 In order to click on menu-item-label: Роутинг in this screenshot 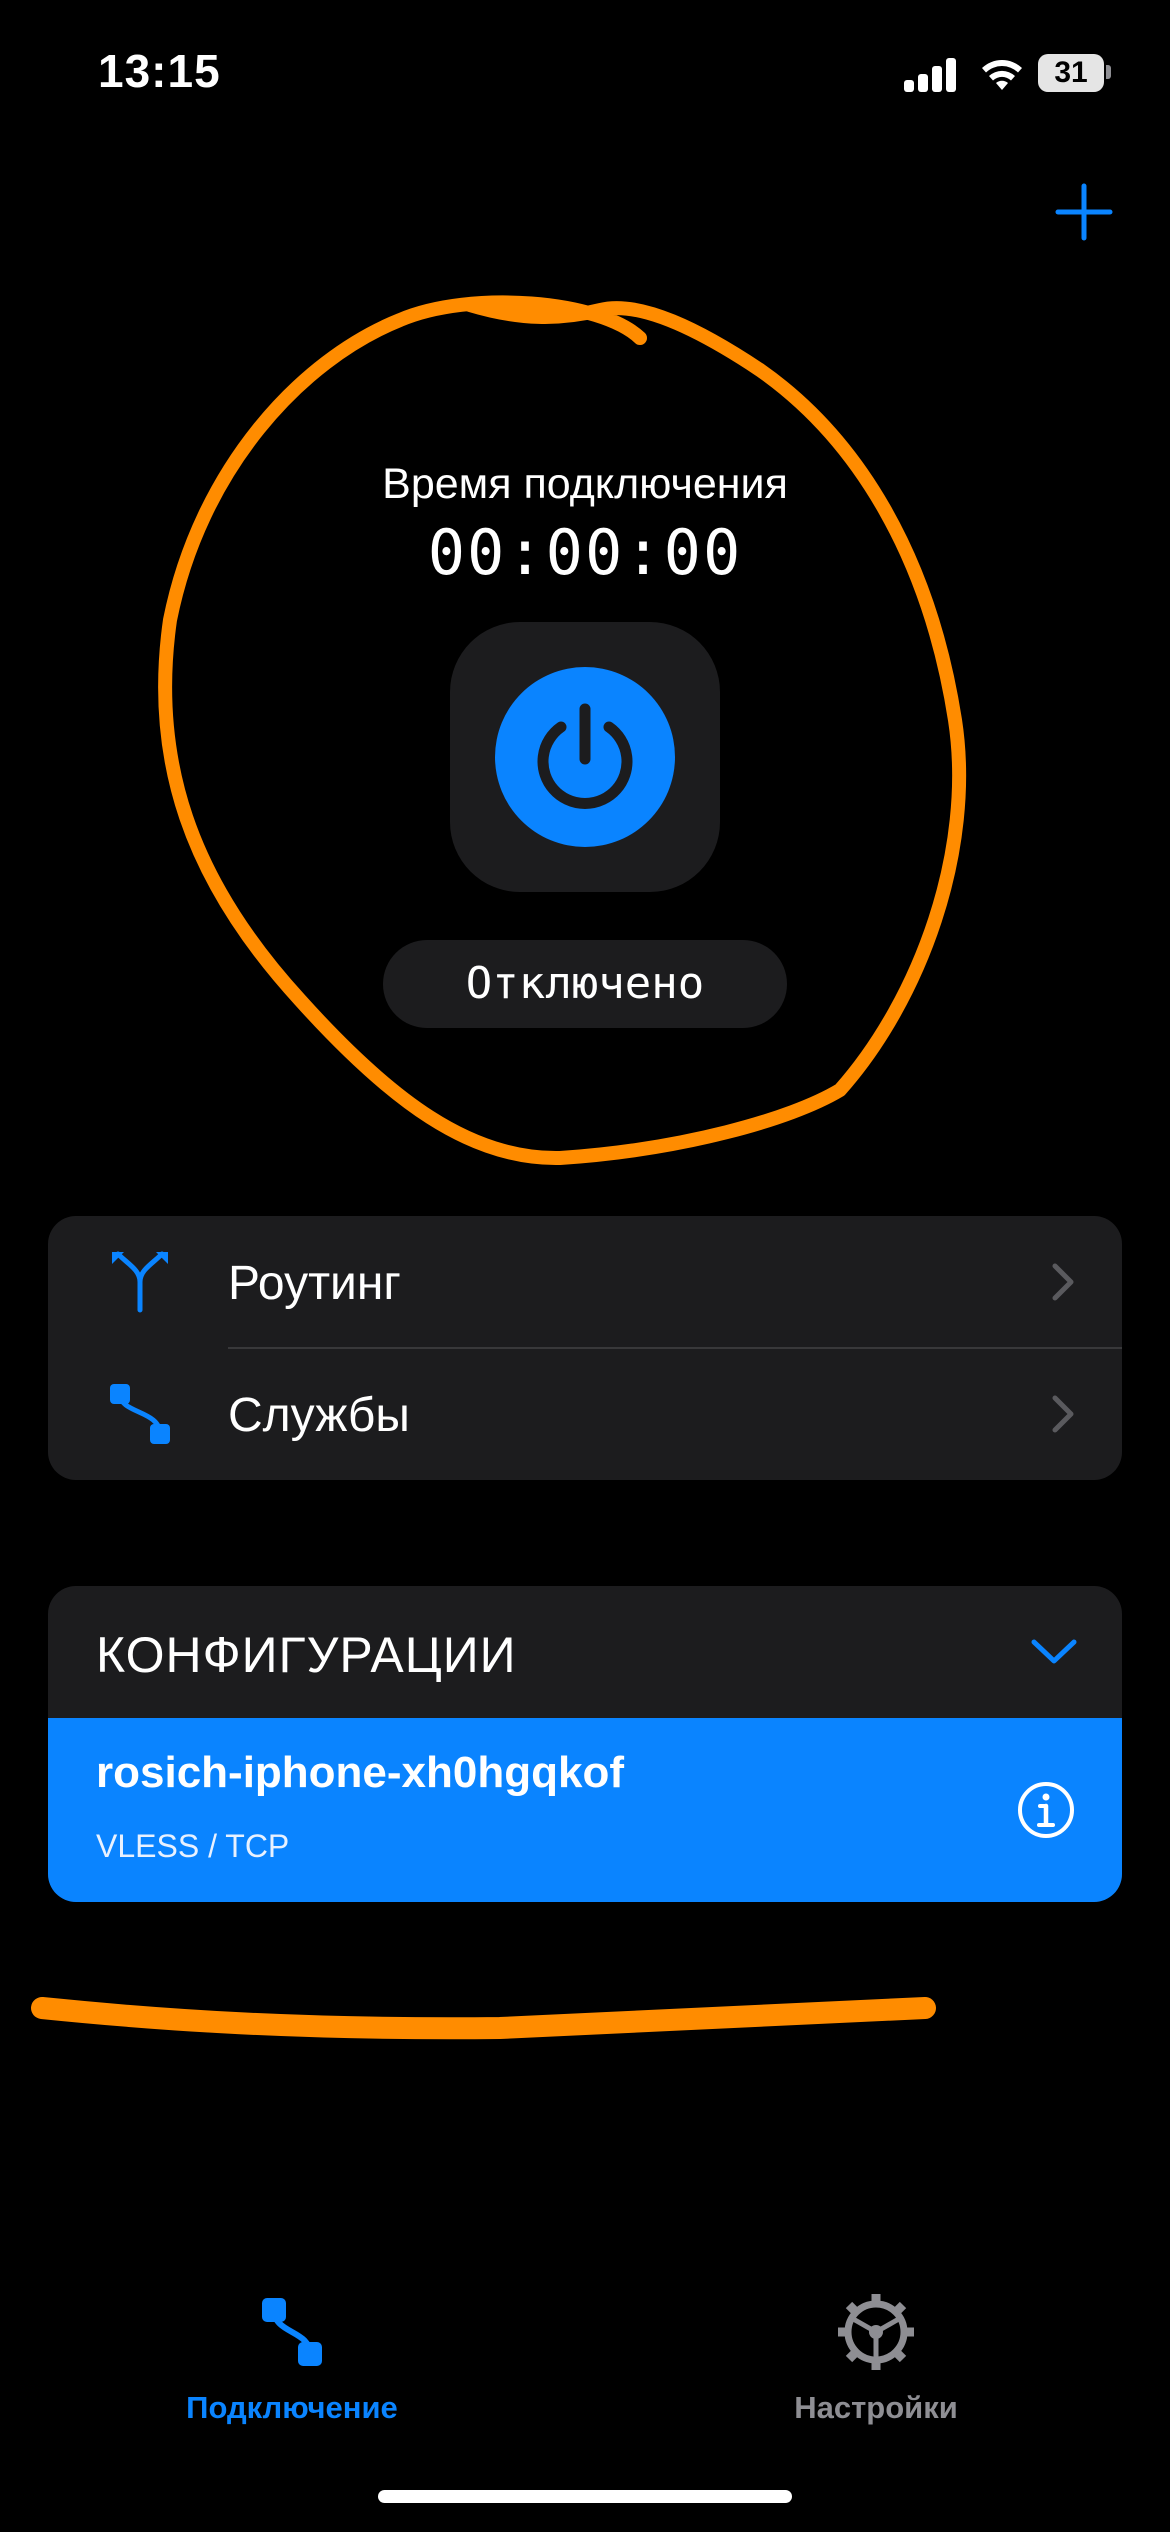, I will do `click(314, 1283)`.